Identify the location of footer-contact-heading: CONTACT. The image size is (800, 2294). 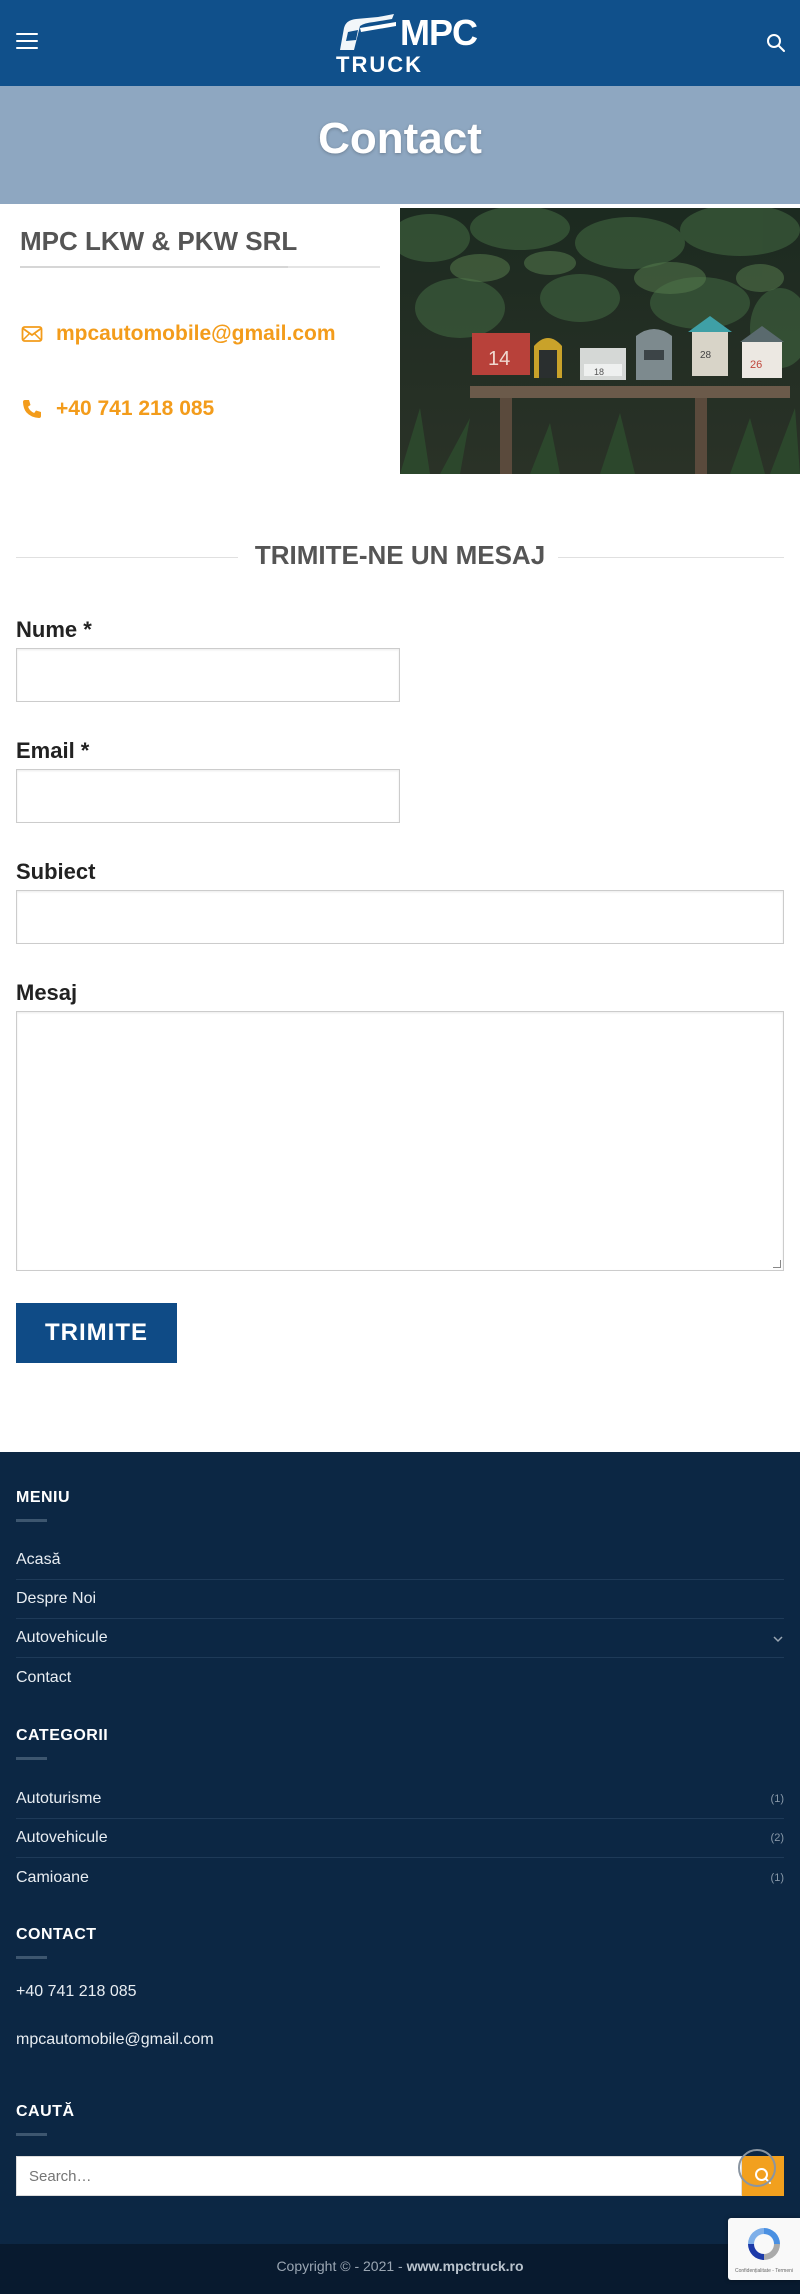
(56, 1934).